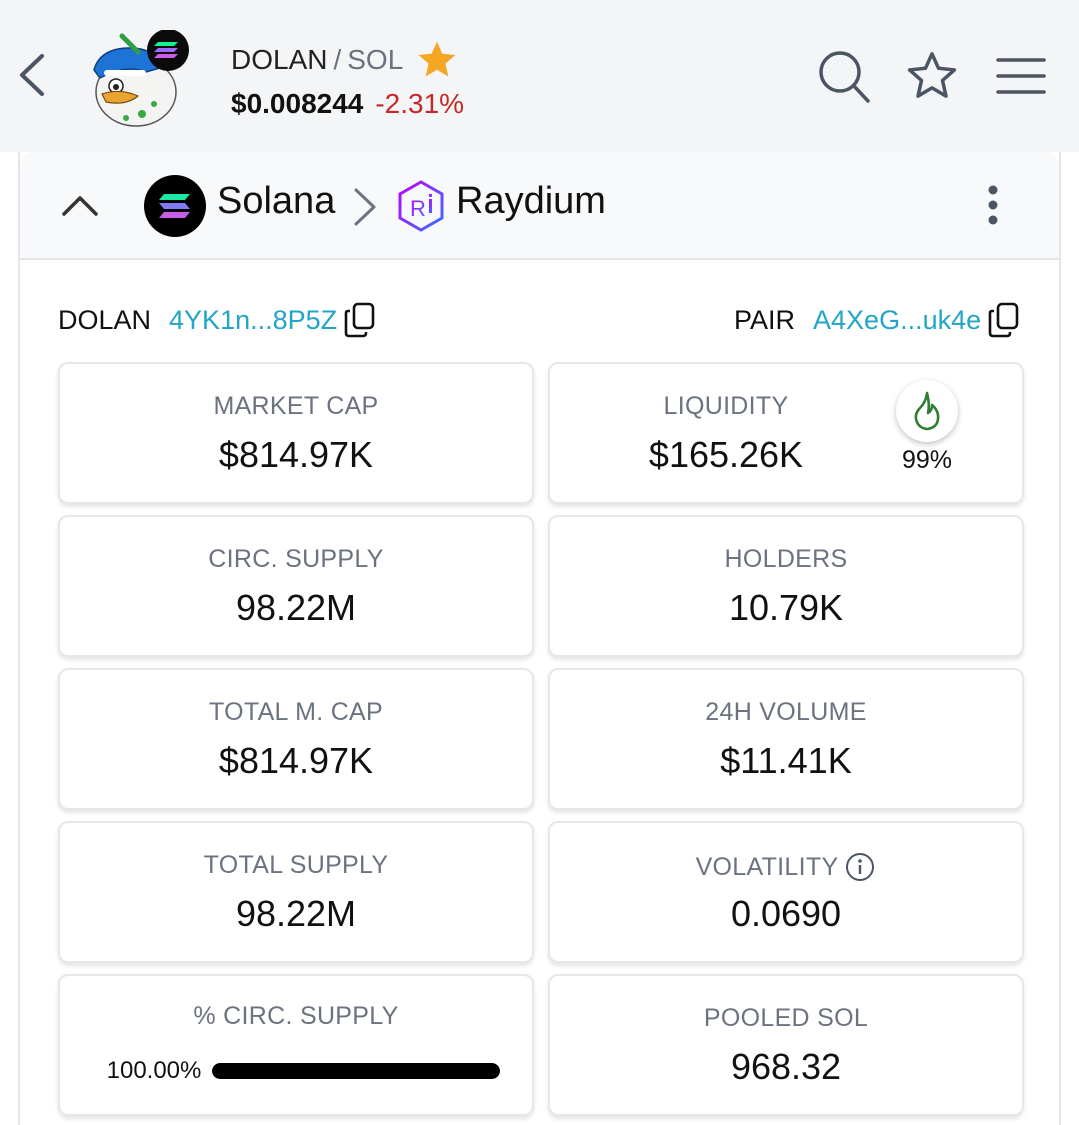 This screenshot has width=1079, height=1125. I want to click on holders-box: HOLDERS 10.79K, so click(786, 586).